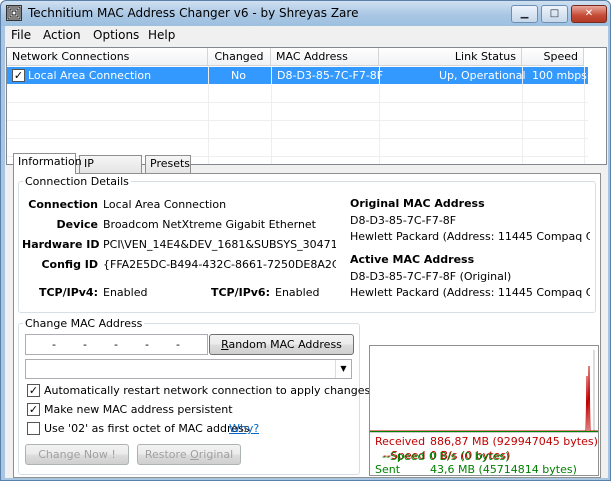 This screenshot has height=481, width=611. I want to click on restore-original-label: Restore Original, so click(189, 454).